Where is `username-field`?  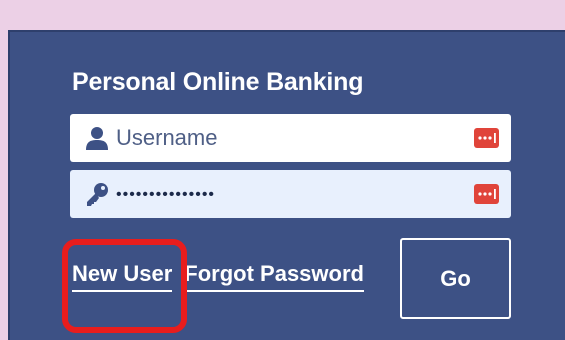 username-field is located at coordinates (290, 138).